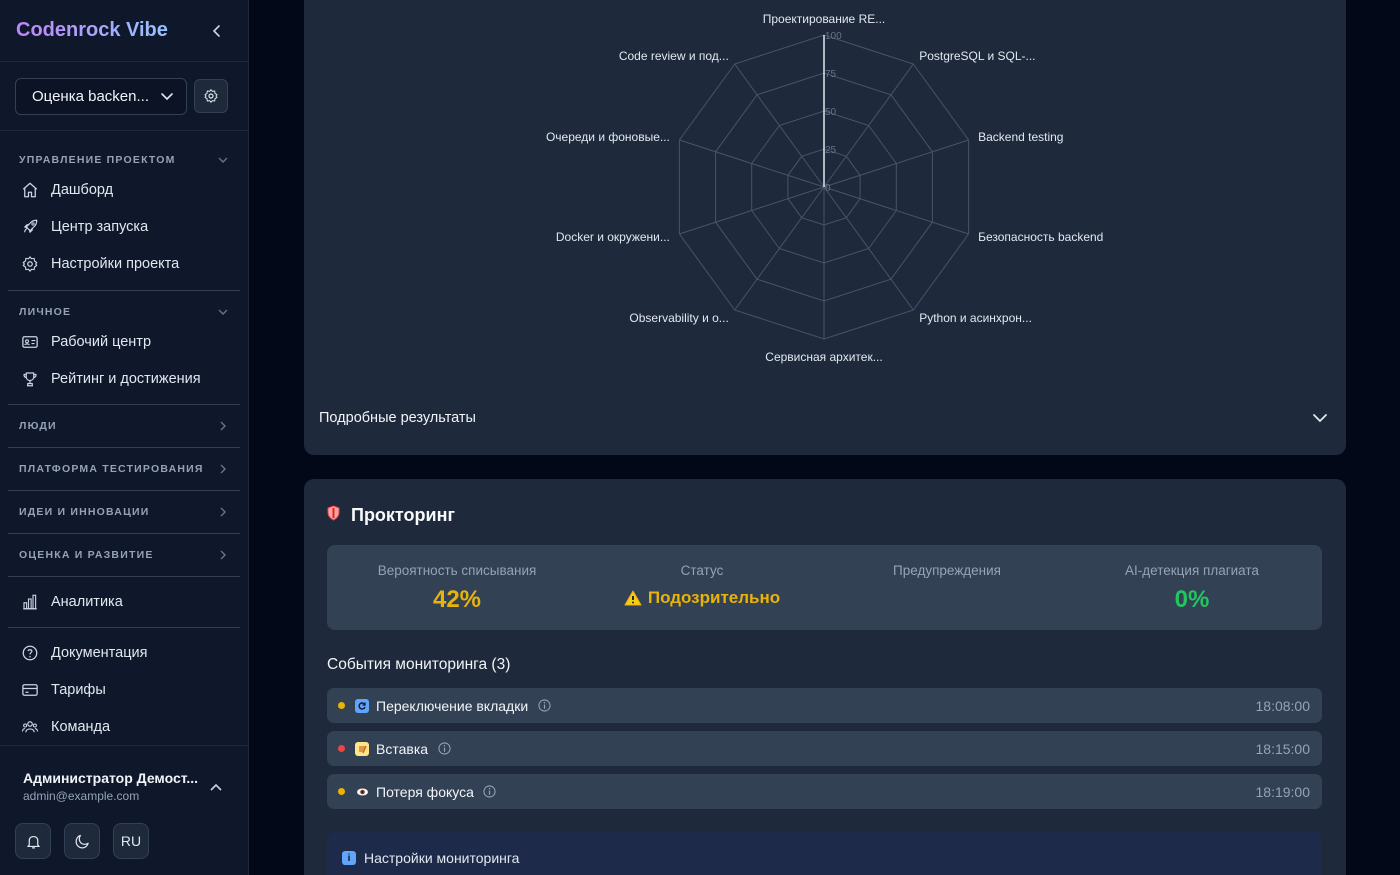  Describe the element at coordinates (29, 227) in the screenshot. I see `rocket-icon` at that location.